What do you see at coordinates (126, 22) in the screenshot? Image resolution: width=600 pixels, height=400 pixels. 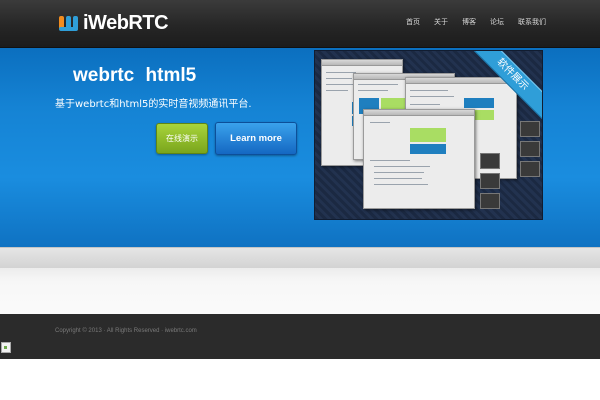 I see `logo-text: iWebRTC` at bounding box center [126, 22].